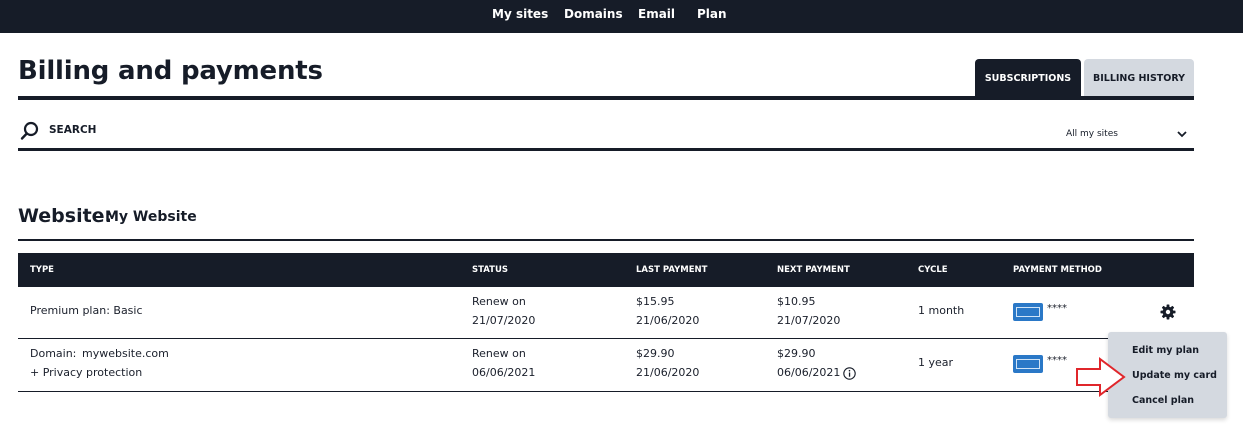 This screenshot has height=437, width=1243. I want to click on subscription-type: Domain:, so click(53, 353).